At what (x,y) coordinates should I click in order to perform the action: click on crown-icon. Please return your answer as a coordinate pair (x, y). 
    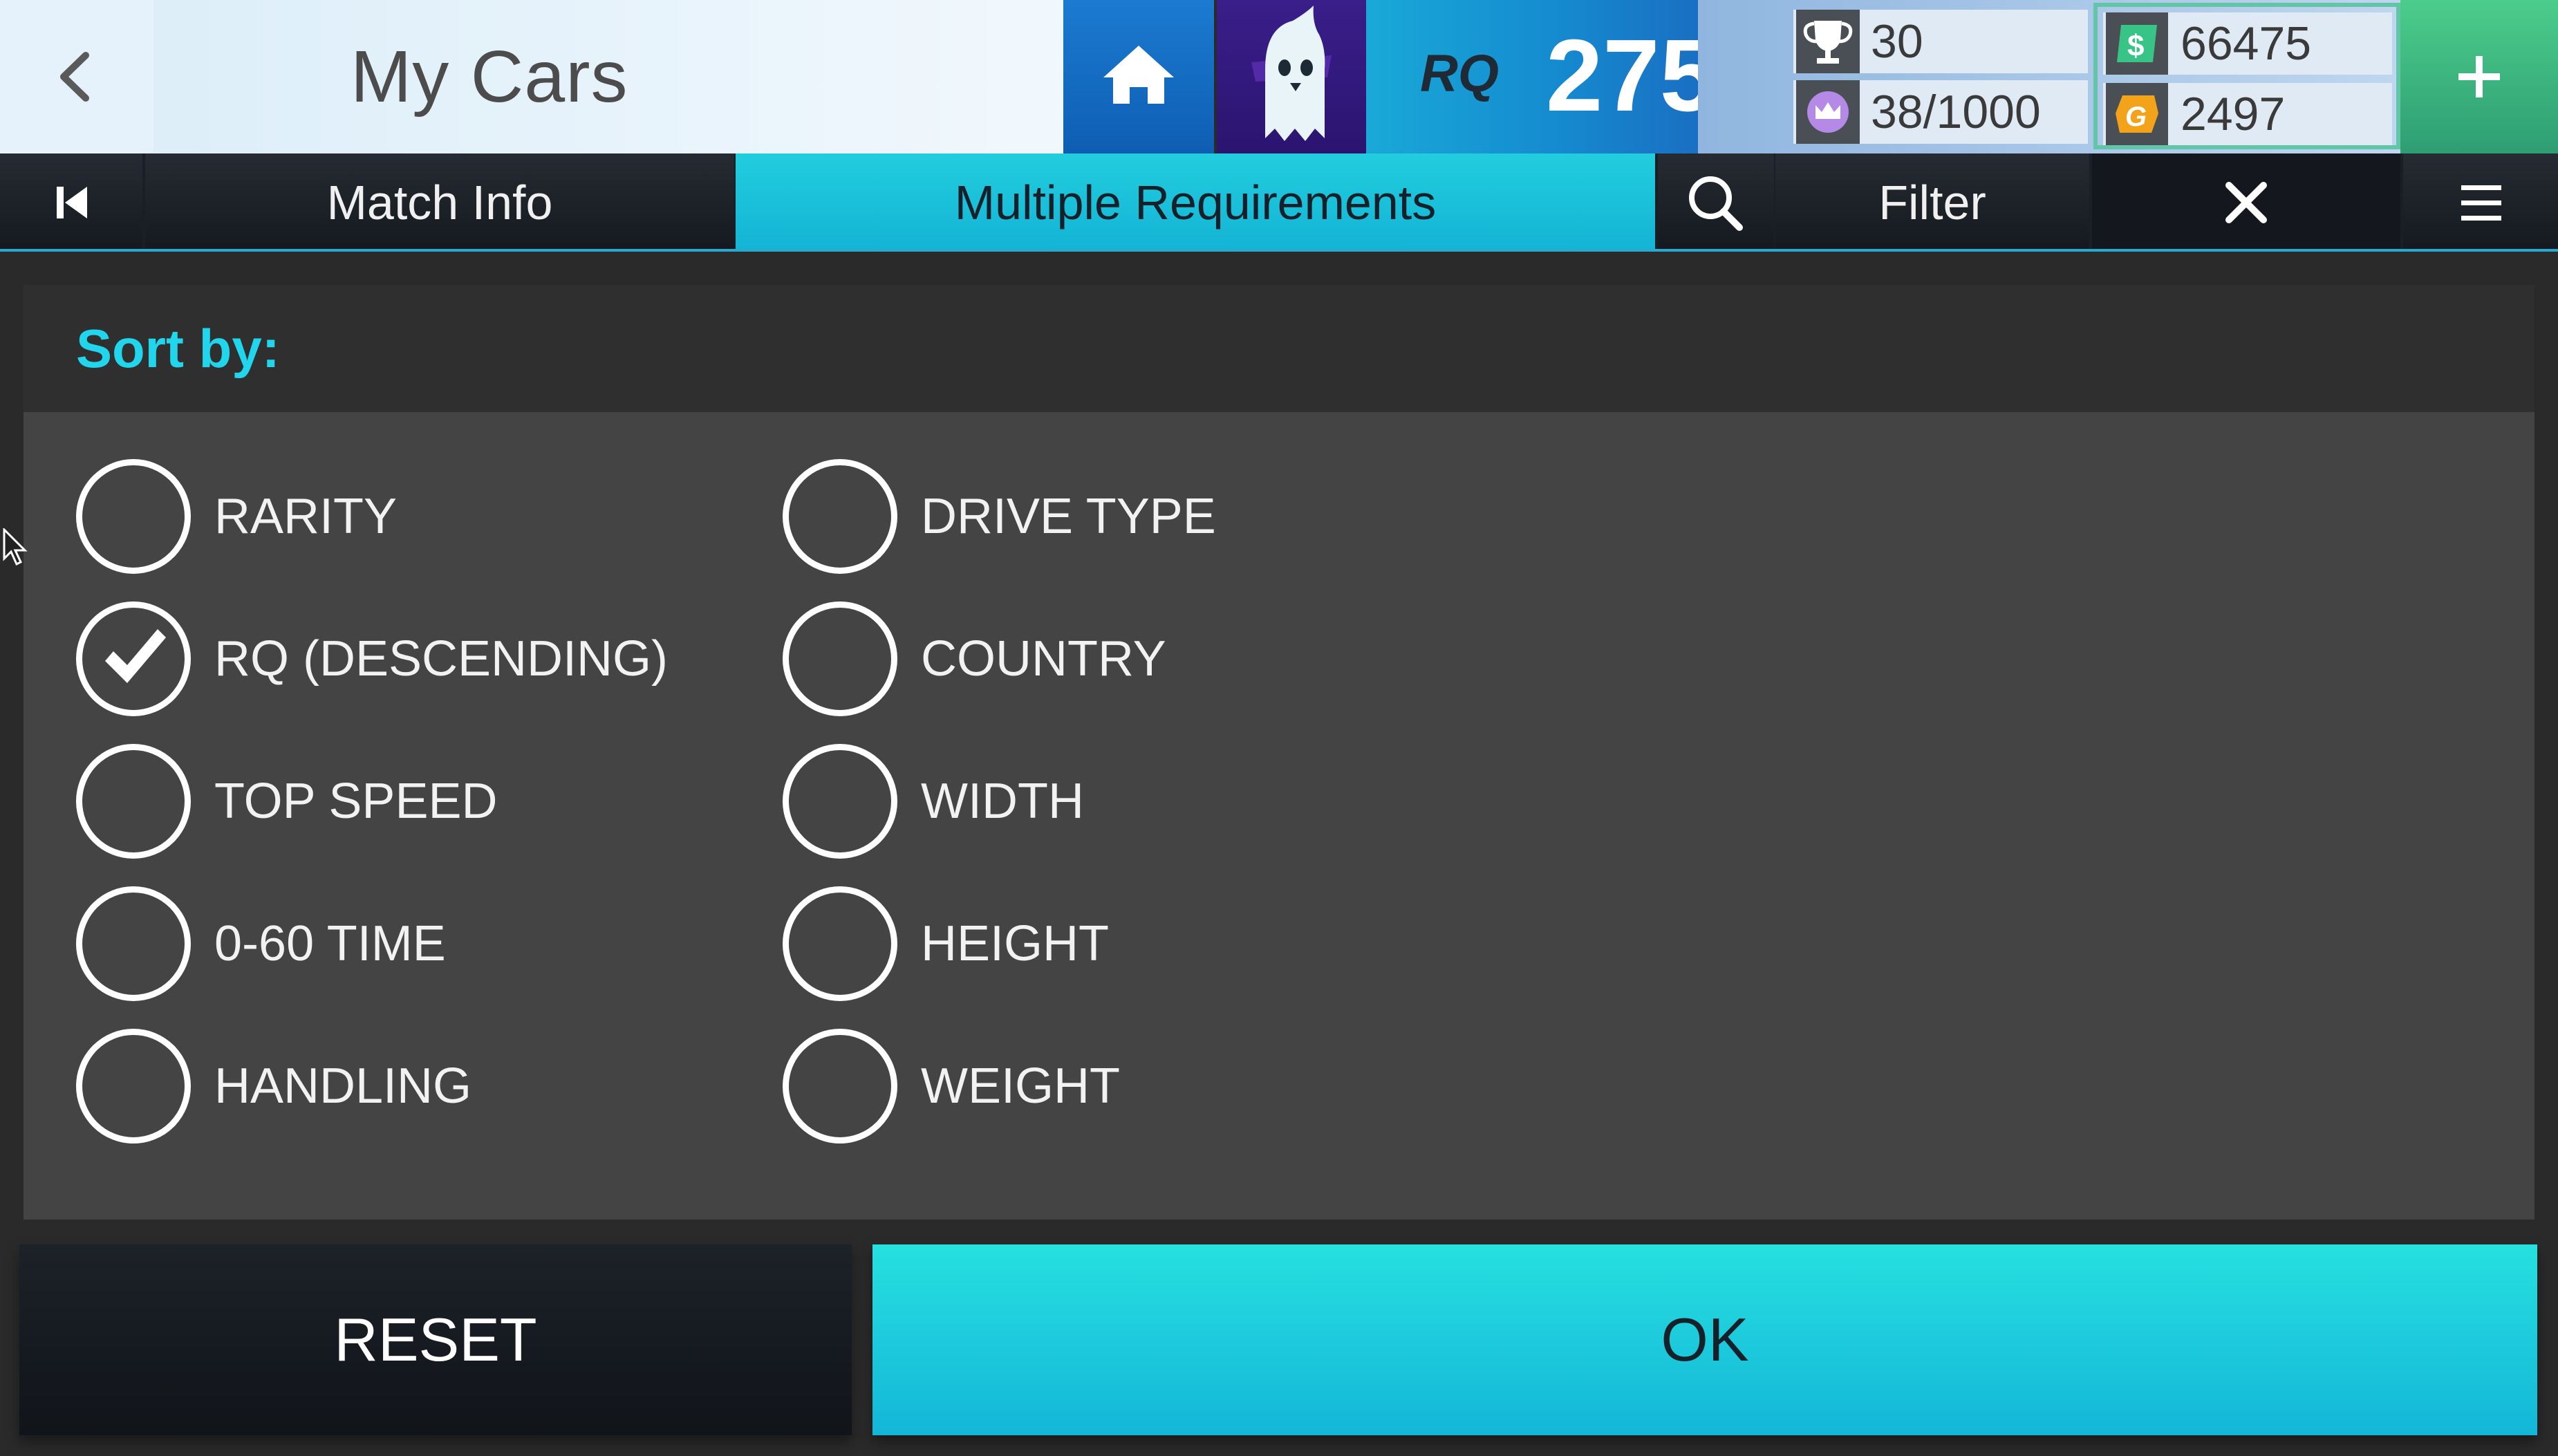
    Looking at the image, I should click on (1828, 112).